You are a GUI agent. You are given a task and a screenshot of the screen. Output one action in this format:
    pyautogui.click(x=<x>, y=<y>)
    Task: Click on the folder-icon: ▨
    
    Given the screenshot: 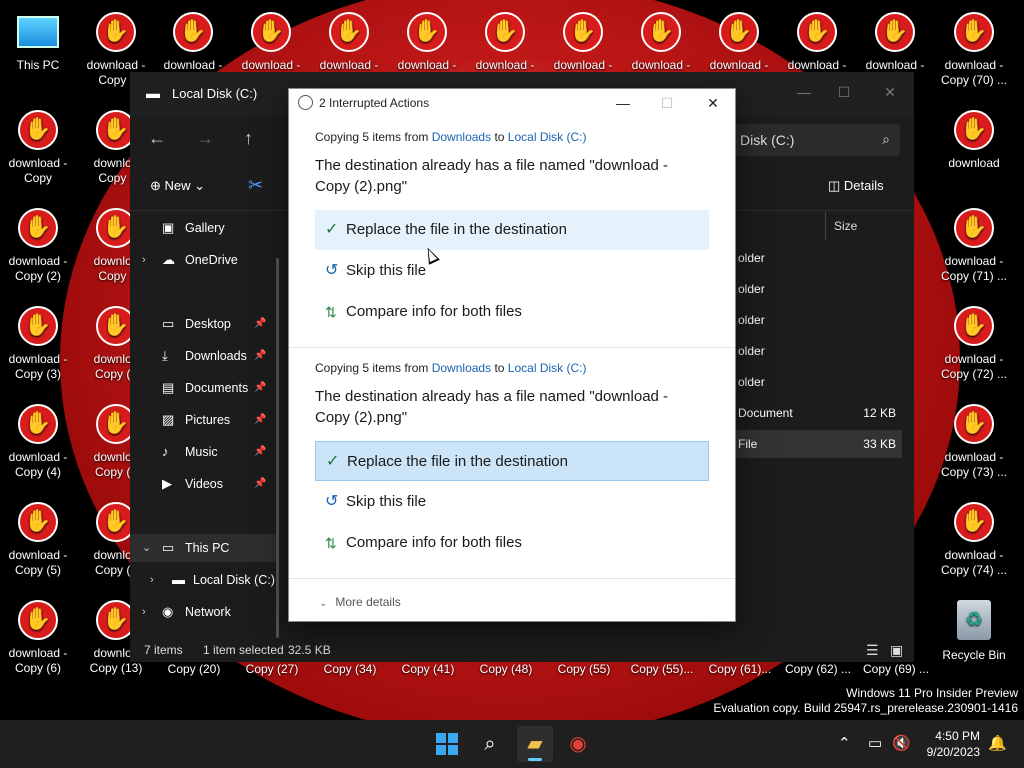 What is the action you would take?
    pyautogui.click(x=168, y=419)
    